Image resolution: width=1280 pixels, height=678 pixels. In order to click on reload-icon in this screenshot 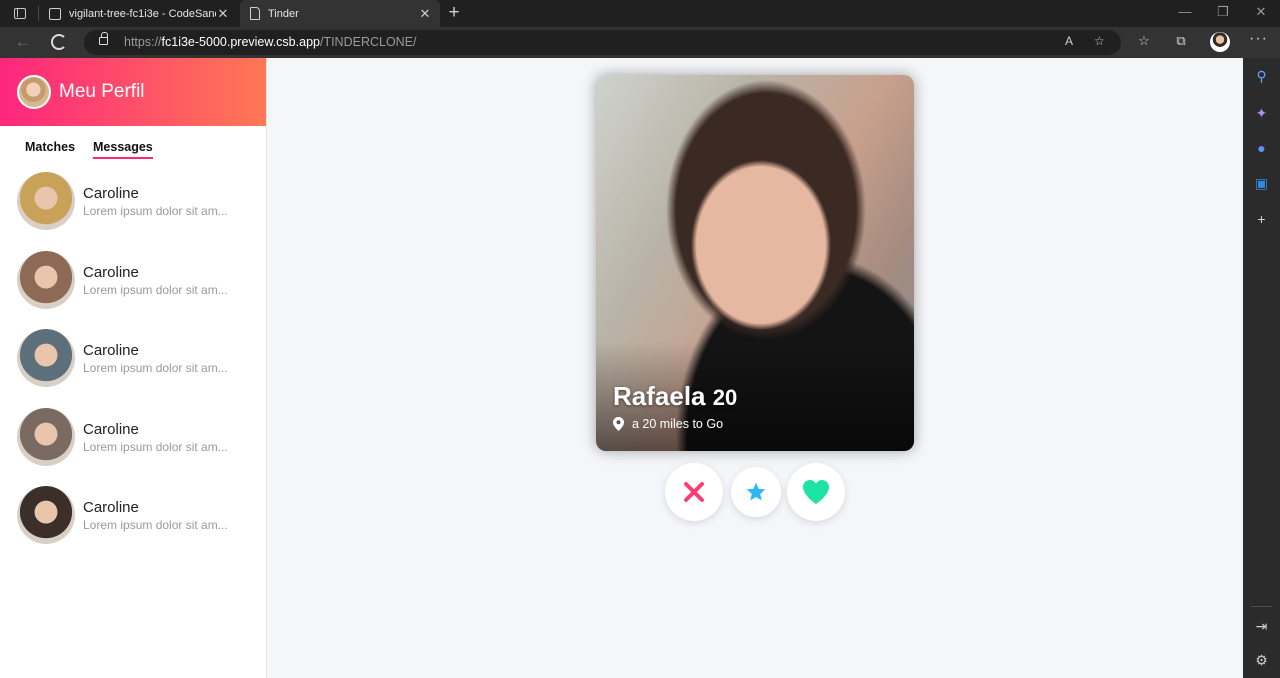, I will do `click(59, 42)`.